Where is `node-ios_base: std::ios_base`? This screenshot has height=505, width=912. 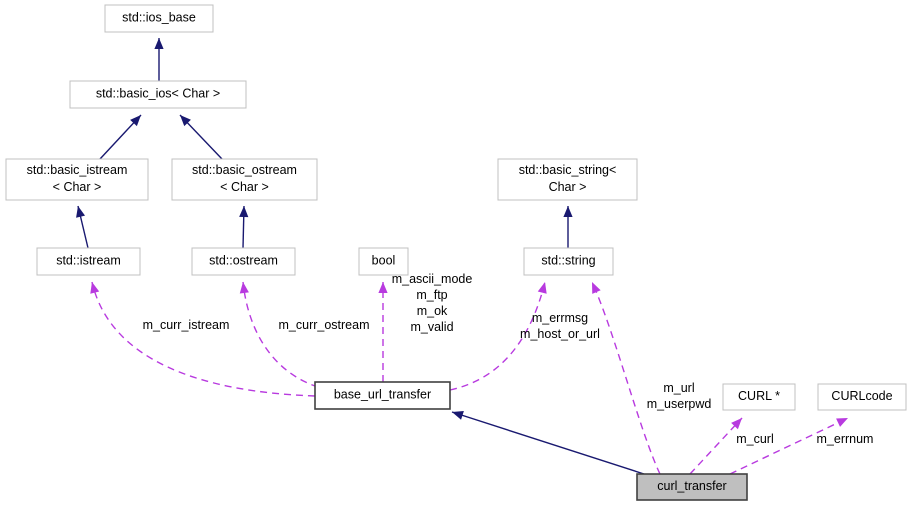
node-ios_base: std::ios_base is located at coordinates (159, 18).